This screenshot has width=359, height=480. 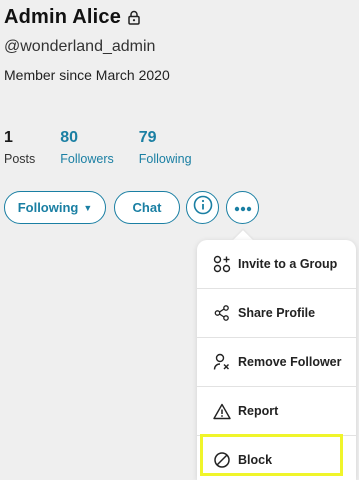 I want to click on profile-header: Admin Alice, so click(x=72, y=17).